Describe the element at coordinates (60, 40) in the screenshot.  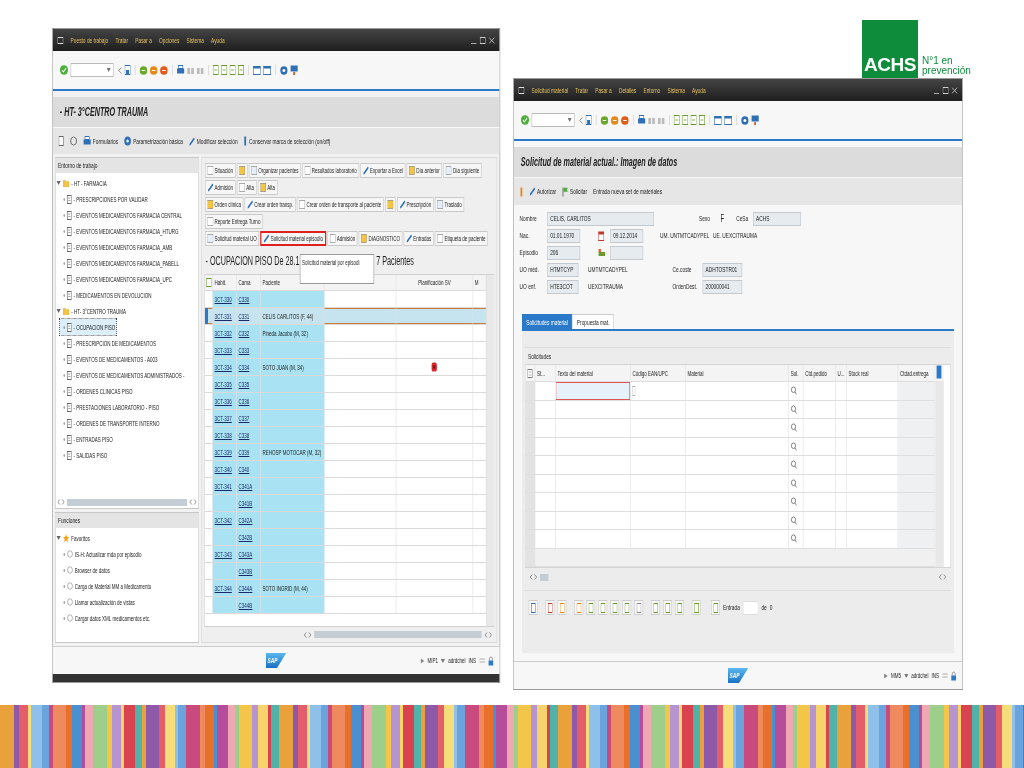
I see `exit-icon` at that location.